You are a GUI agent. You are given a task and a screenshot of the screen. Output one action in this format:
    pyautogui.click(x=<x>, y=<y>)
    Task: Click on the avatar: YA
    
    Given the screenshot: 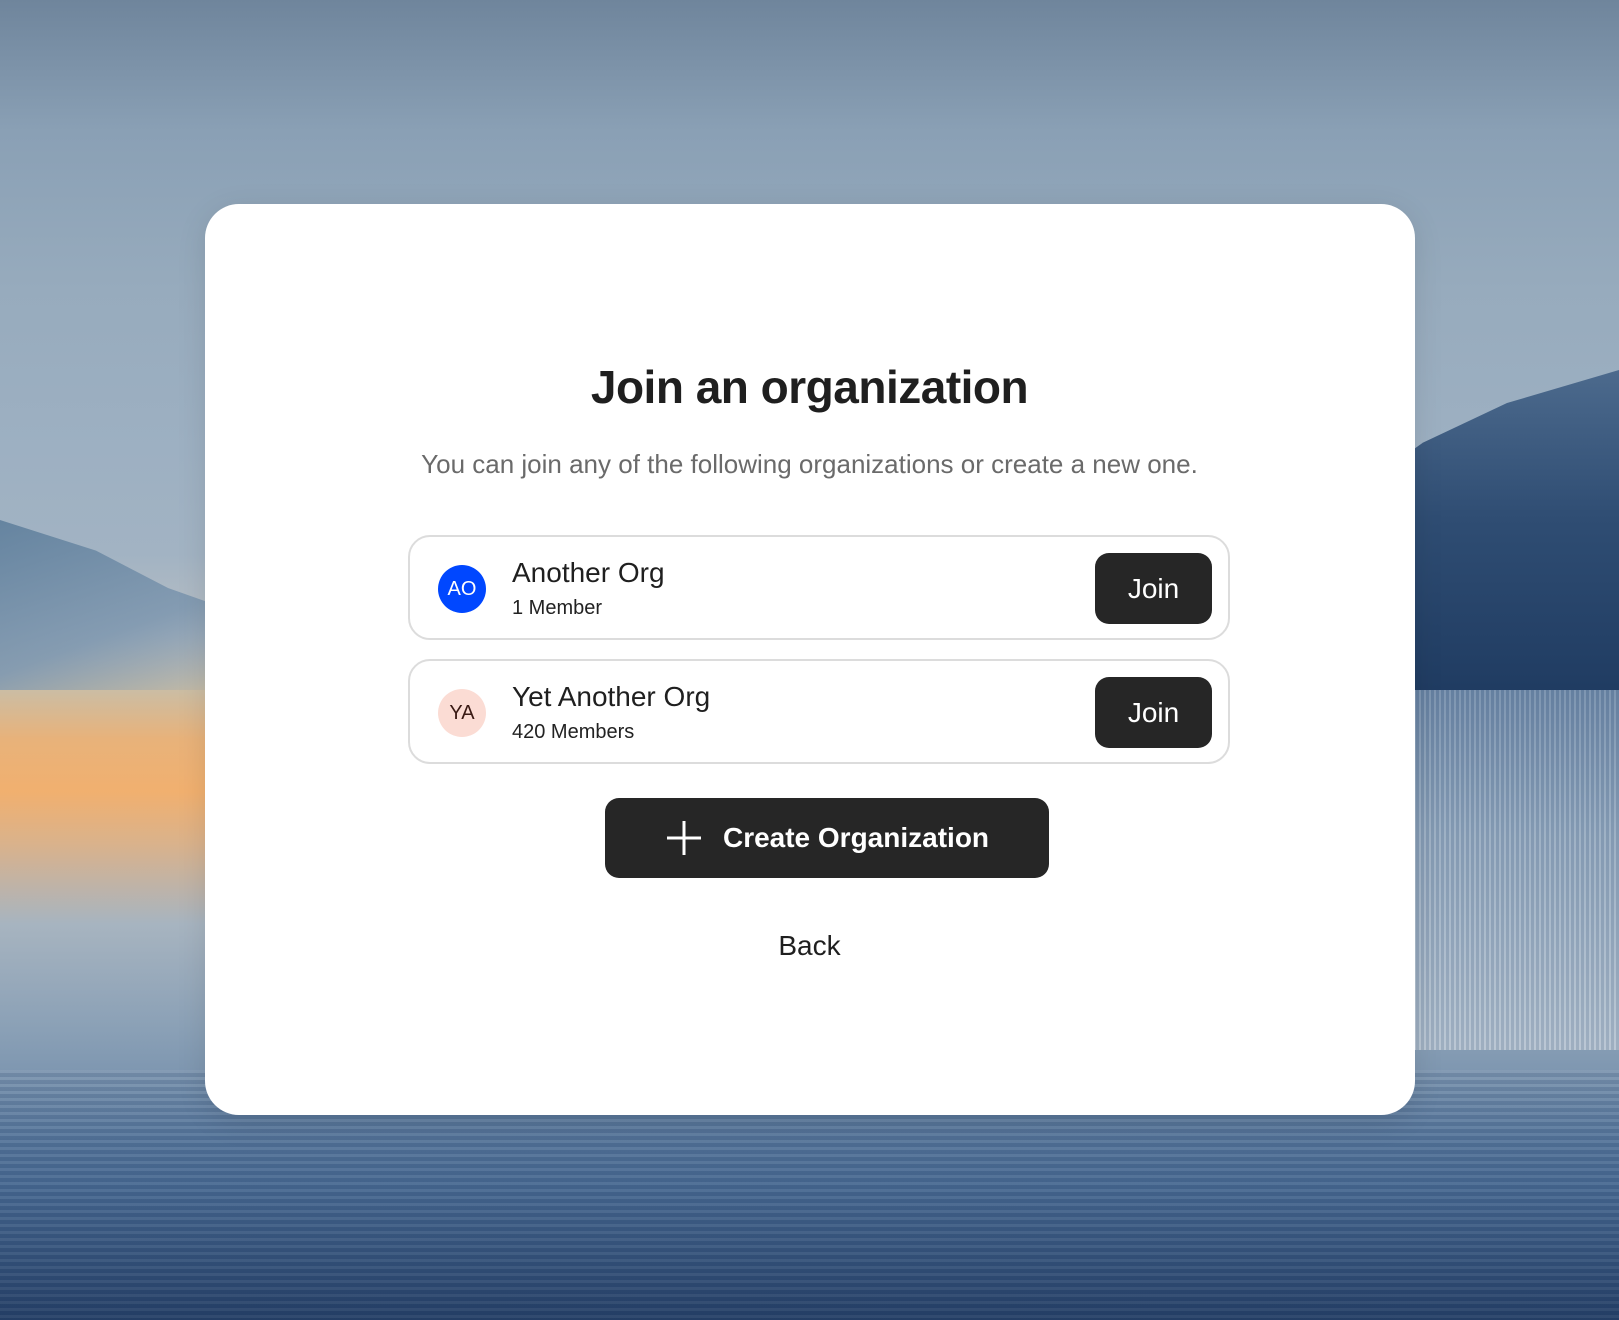 What is the action you would take?
    pyautogui.click(x=462, y=713)
    